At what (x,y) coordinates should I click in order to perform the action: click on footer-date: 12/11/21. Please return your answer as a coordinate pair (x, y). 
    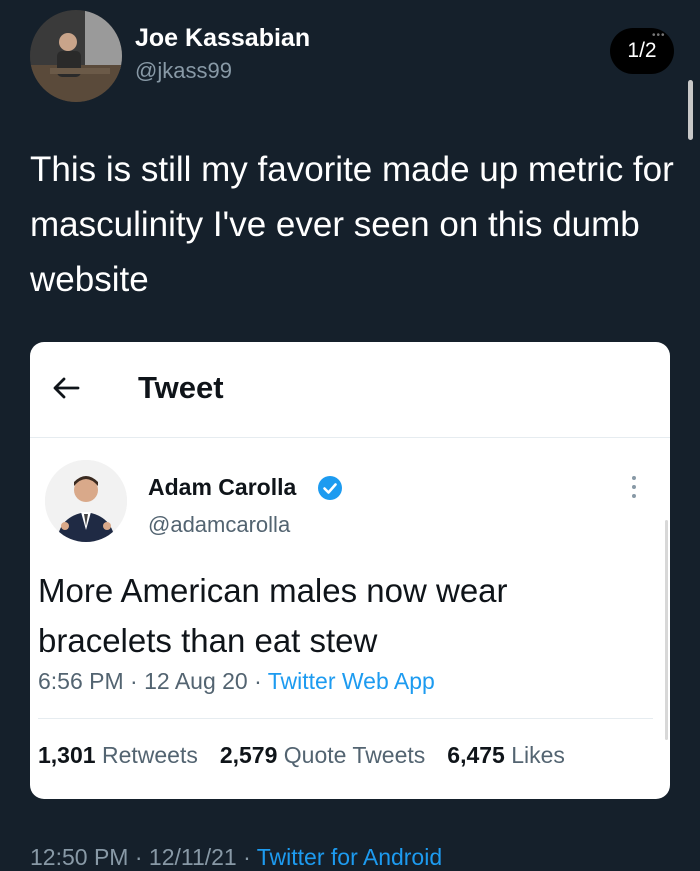
    Looking at the image, I should click on (192, 857).